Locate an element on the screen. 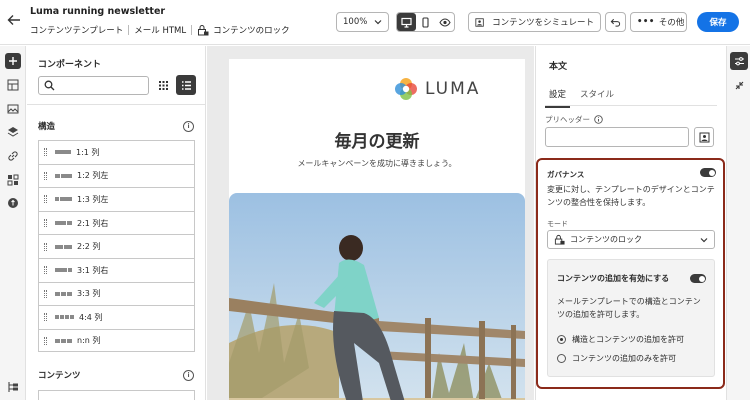 The width and height of the screenshot is (750, 400). breadcrumb: コンテンツテンプレート メール HTML コンテンツのロック is located at coordinates (160, 30).